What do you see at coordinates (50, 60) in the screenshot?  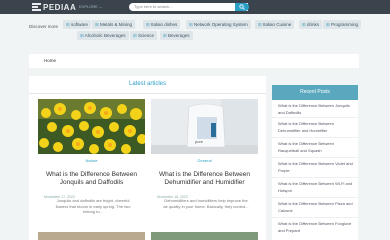 I see `breadcrumb-home: Home` at bounding box center [50, 60].